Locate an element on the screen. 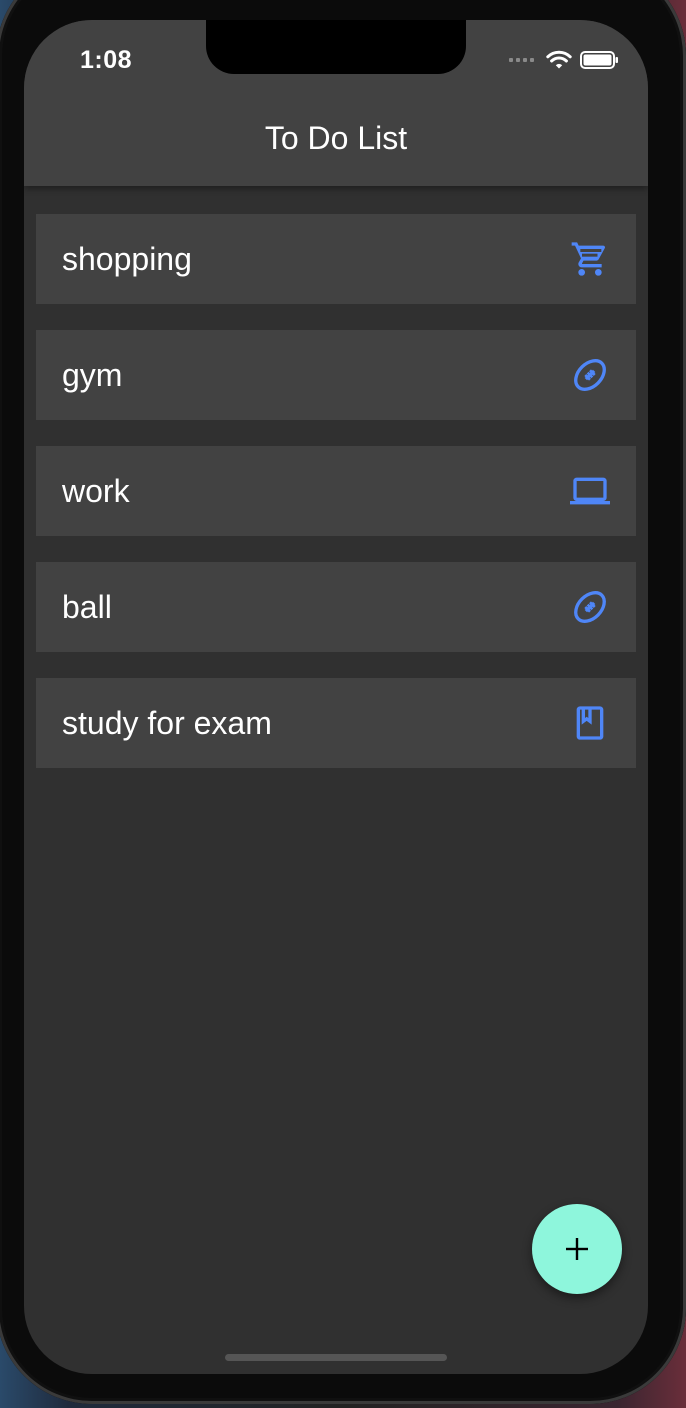  cellular-signal-icon is located at coordinates (521, 60).